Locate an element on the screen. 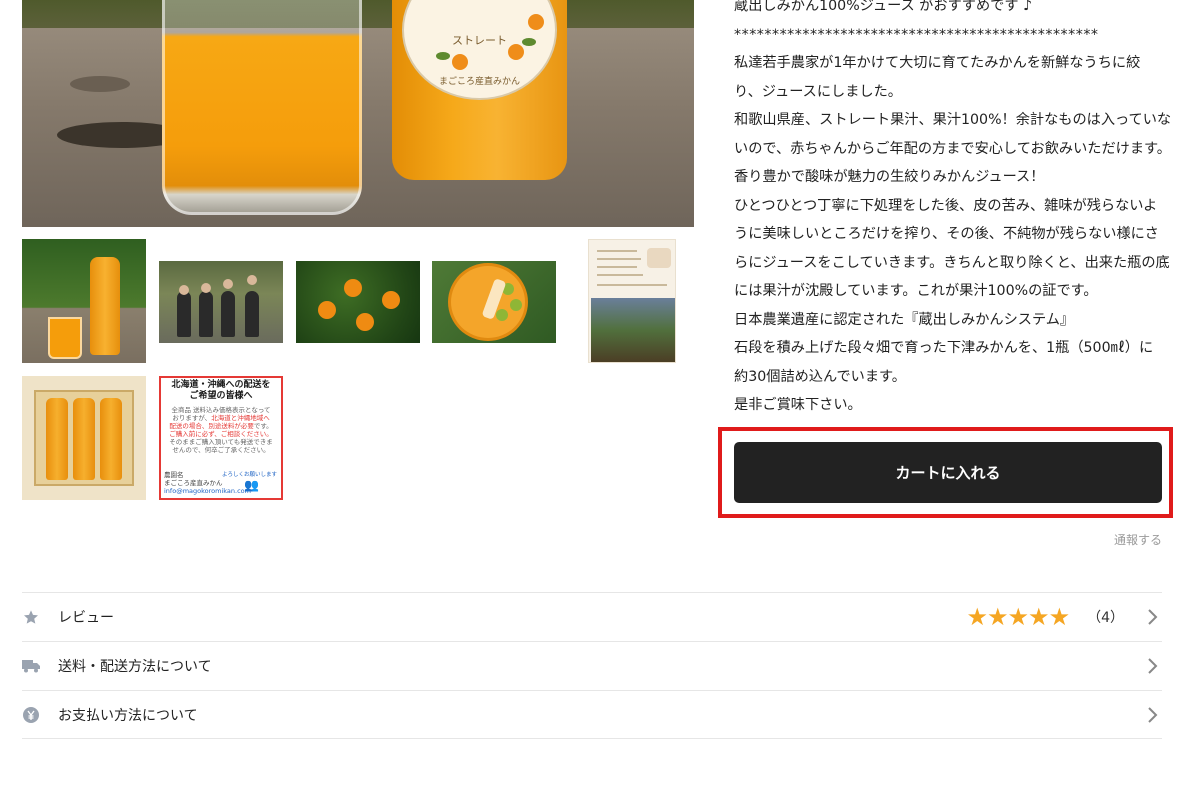 This screenshot has height=800, width=1200. review-row: レビュー ★★★★★ （4） is located at coordinates (592, 616).